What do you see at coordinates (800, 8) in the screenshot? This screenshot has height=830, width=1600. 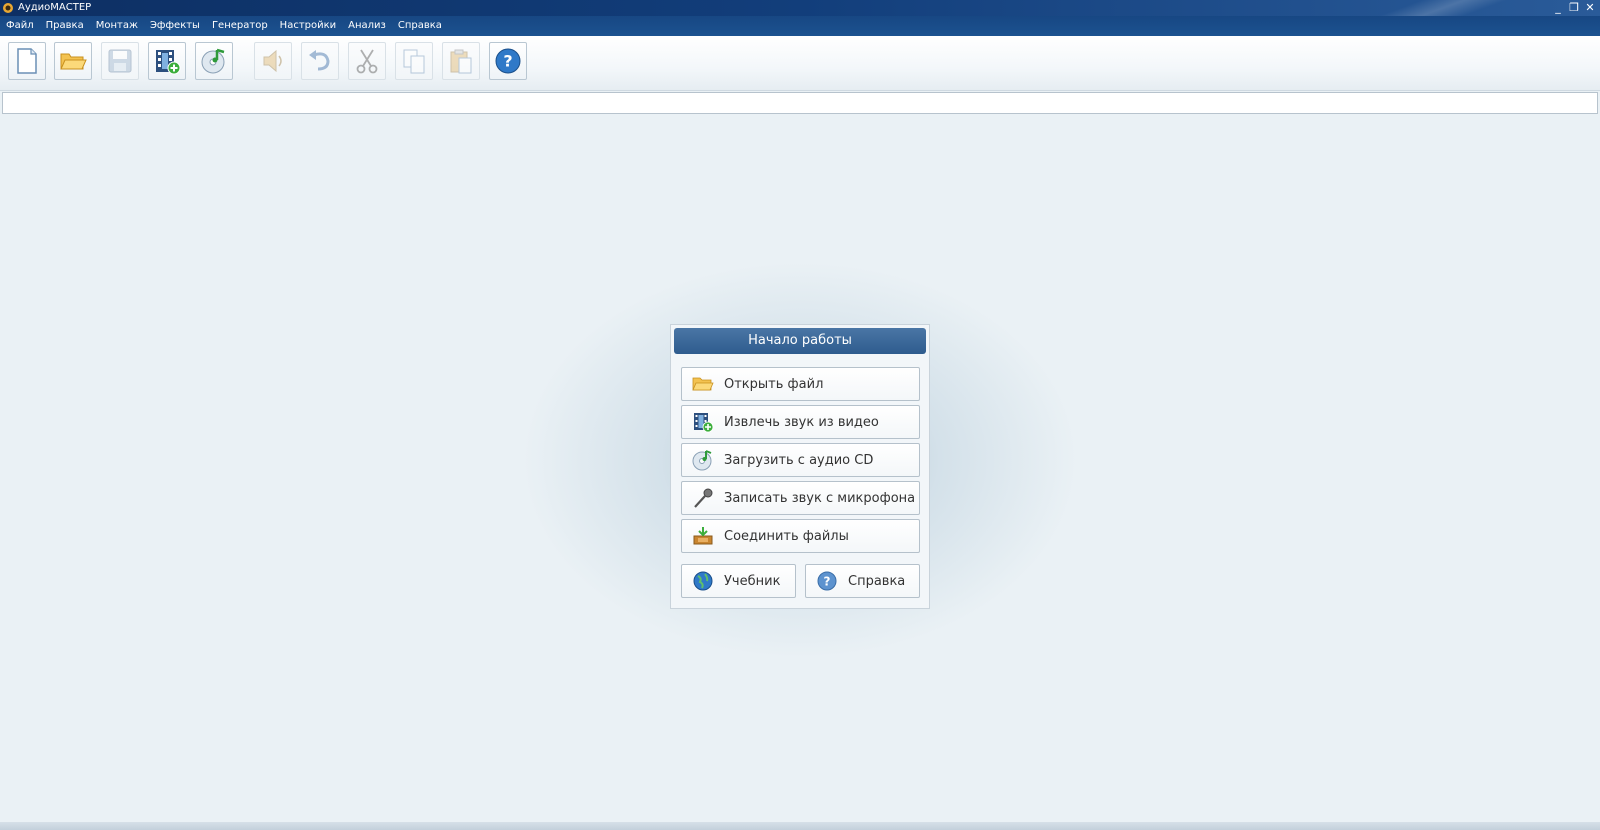 I see `title-bar: АудиоМАСТЕР _ ❐ ✕` at bounding box center [800, 8].